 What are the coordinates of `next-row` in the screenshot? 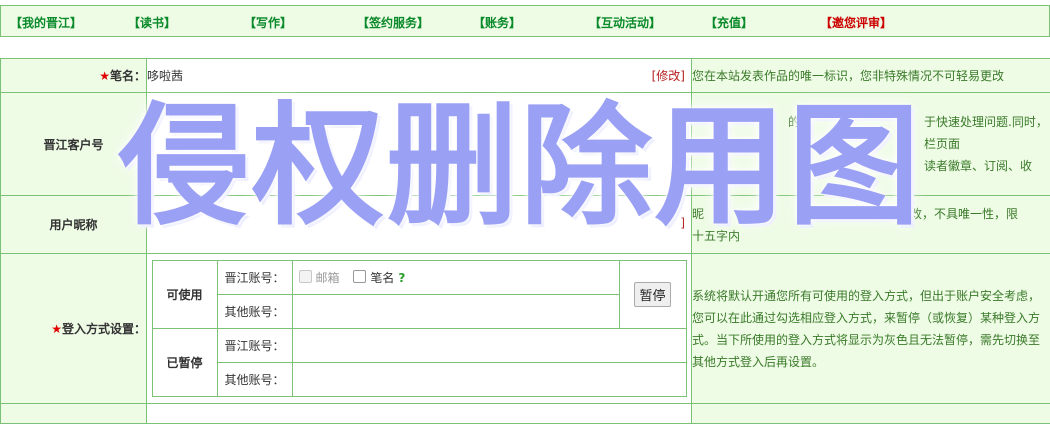 It's located at (525, 414).